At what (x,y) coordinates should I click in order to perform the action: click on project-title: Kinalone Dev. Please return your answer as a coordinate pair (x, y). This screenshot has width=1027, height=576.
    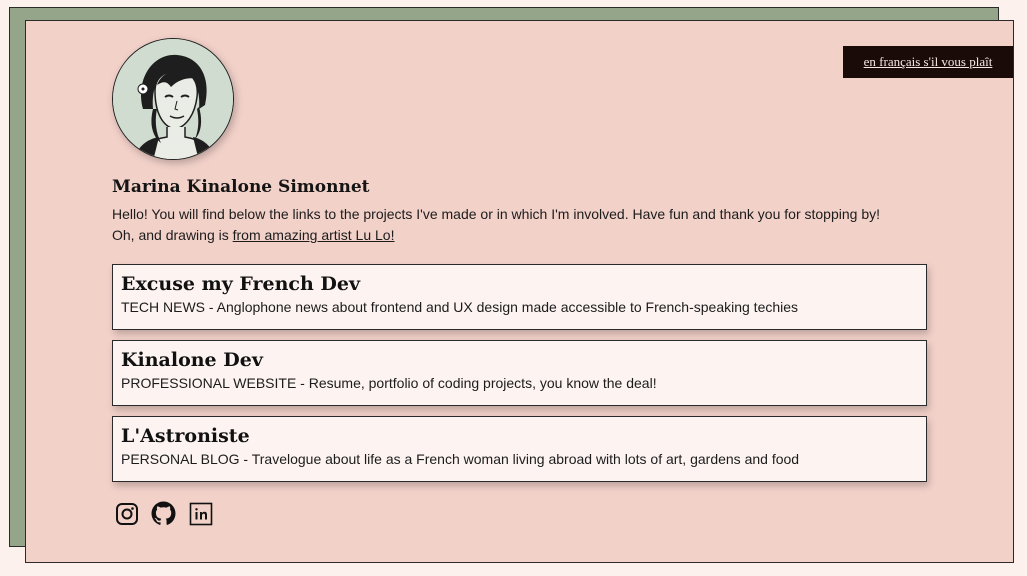
    Looking at the image, I should click on (192, 360).